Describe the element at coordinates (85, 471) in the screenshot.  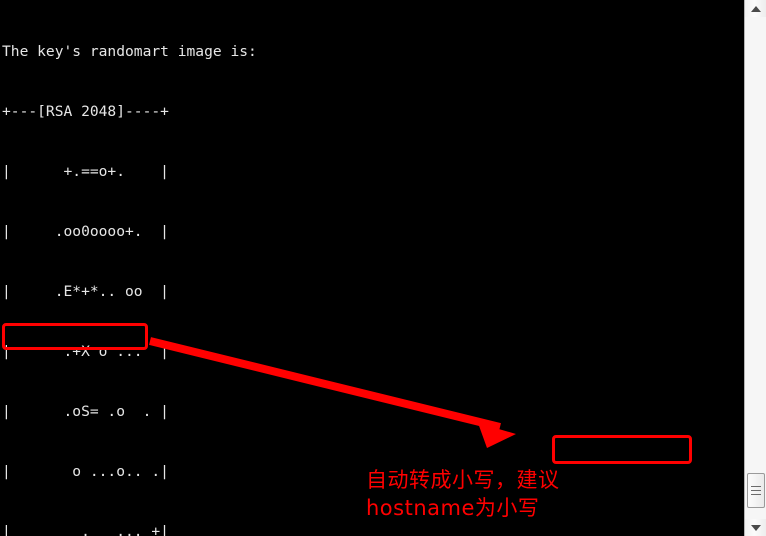
I see `terminal-line: | o ...o.. .|` at that location.